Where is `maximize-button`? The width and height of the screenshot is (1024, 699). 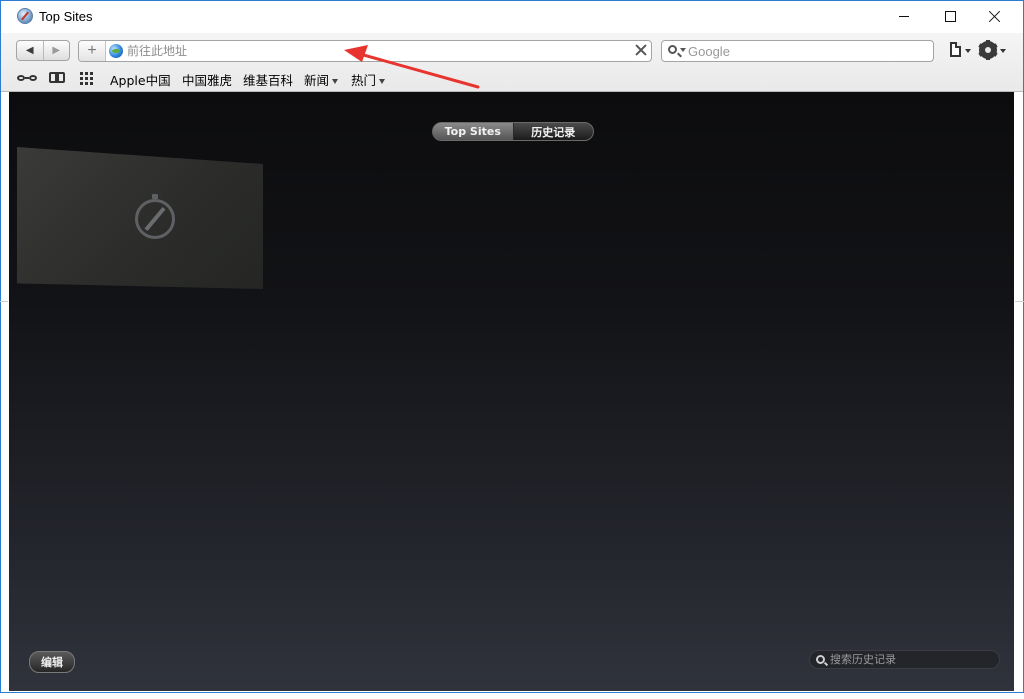
maximize-button is located at coordinates (950, 16).